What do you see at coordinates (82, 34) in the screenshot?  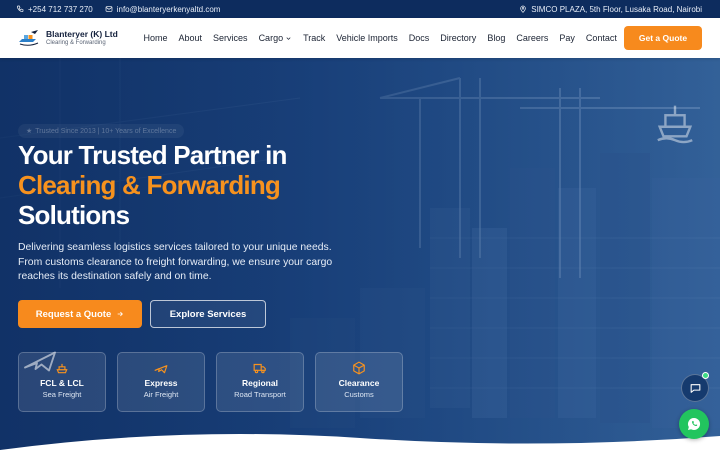 I see `brand-name: Blanteryer (K) Ltd` at bounding box center [82, 34].